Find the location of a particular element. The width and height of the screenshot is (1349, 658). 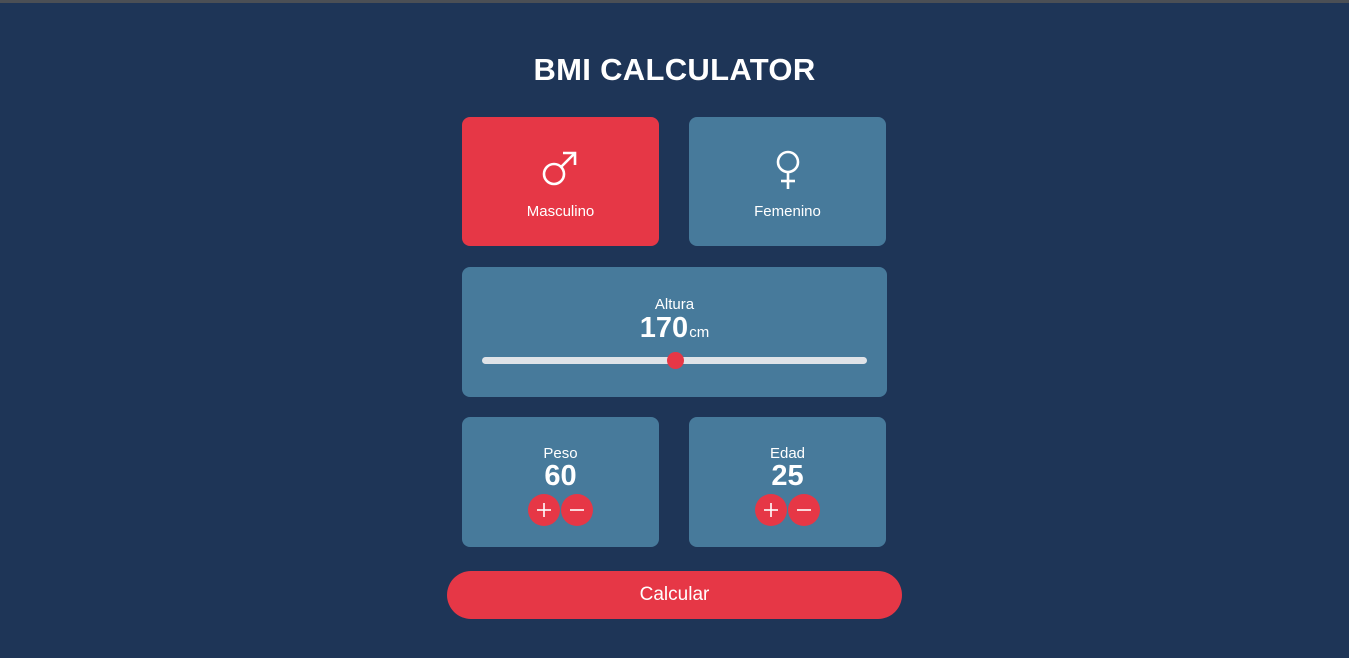

height-slider-thumb is located at coordinates (675, 360).